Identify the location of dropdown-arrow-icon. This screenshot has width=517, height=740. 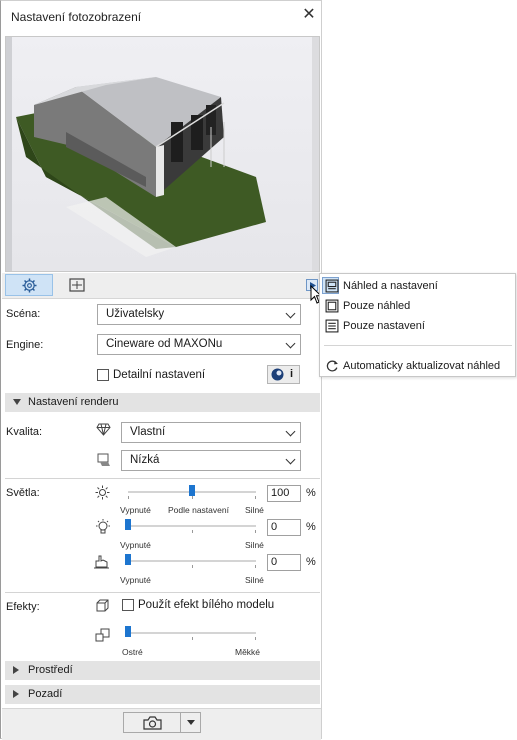
(191, 722).